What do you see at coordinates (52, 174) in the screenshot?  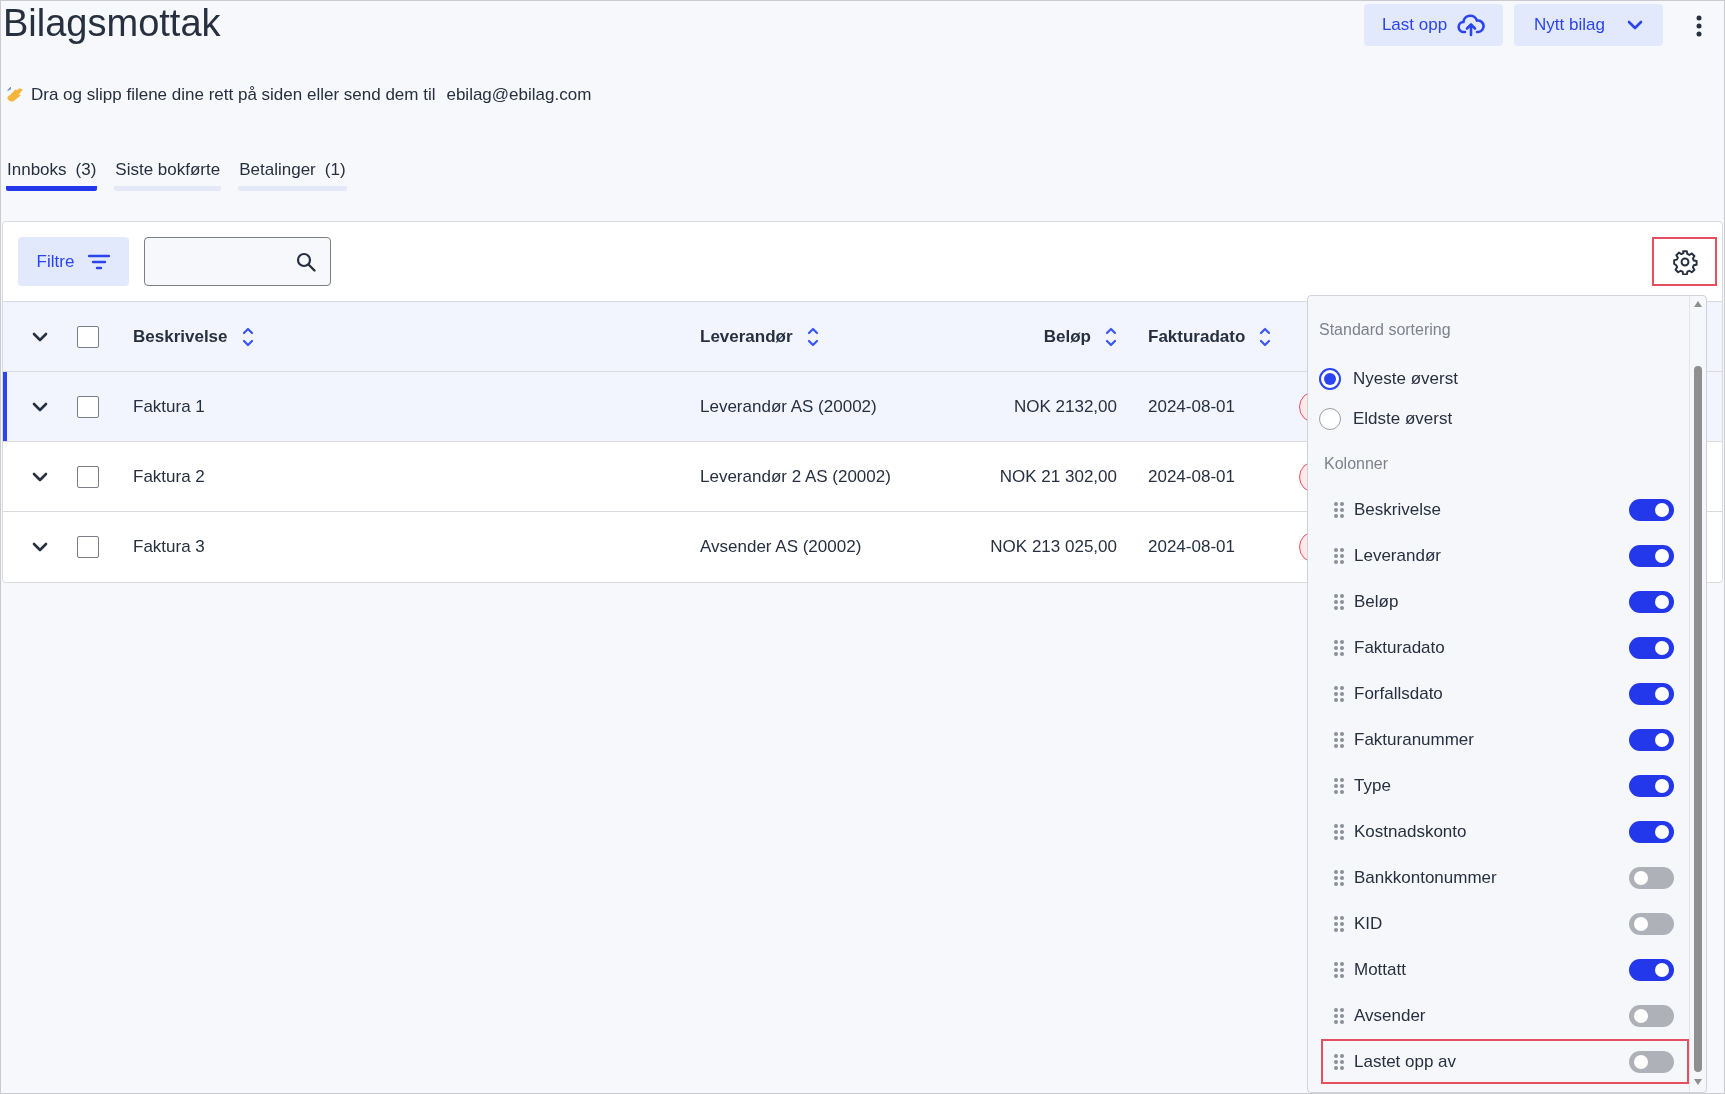 I see `tab: Innboks (3)` at bounding box center [52, 174].